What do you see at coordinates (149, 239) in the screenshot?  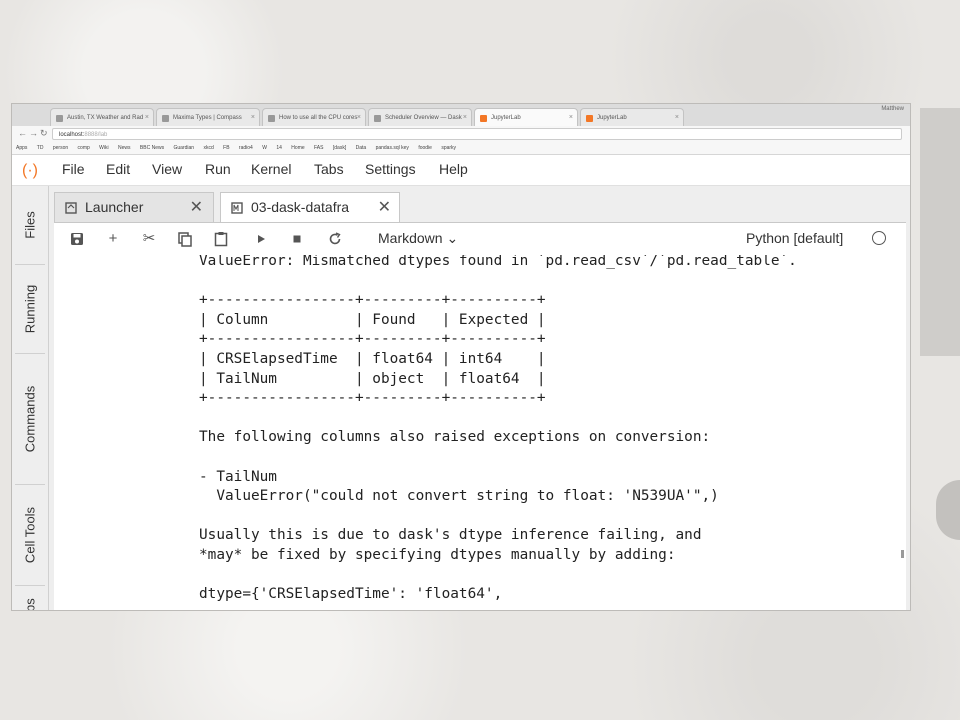 I see `cut-icon: ✂` at bounding box center [149, 239].